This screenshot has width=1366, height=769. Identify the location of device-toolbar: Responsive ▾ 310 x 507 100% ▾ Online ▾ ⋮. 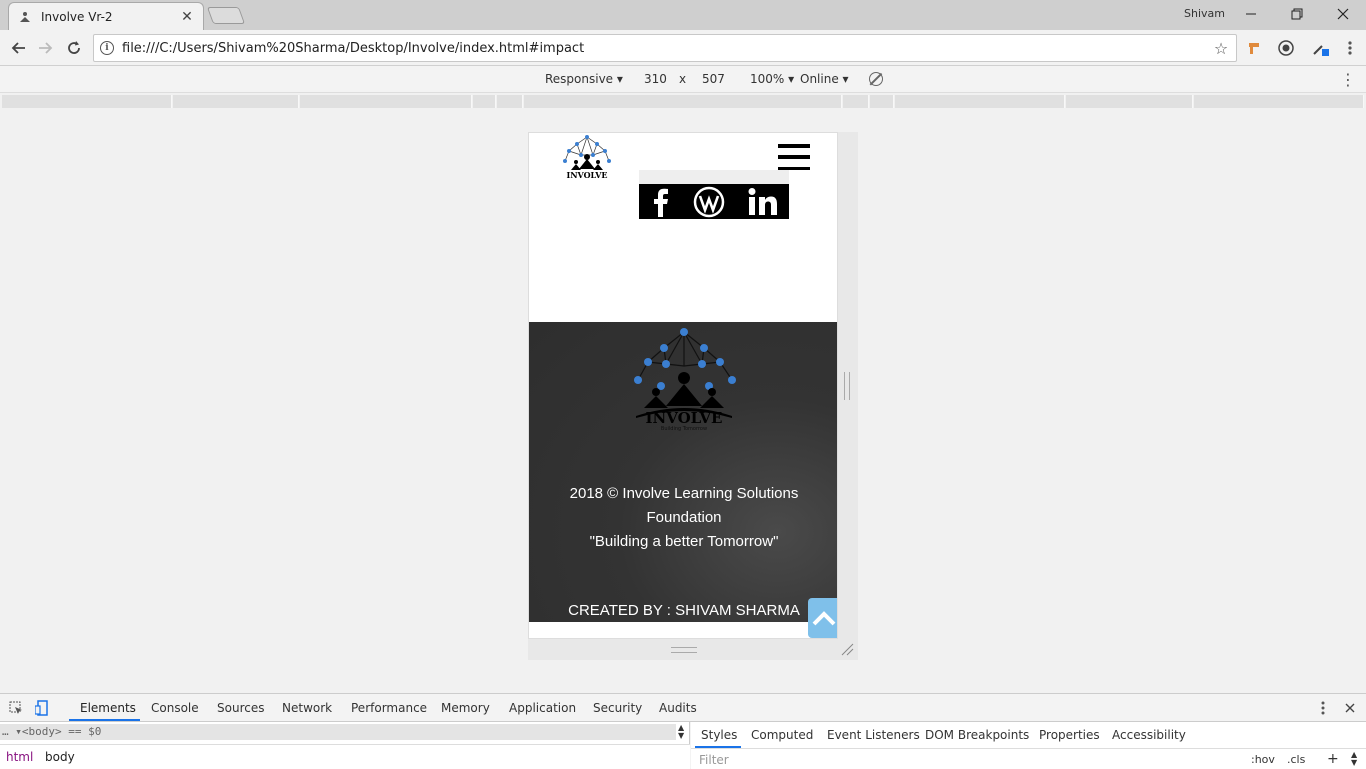
(683, 79).